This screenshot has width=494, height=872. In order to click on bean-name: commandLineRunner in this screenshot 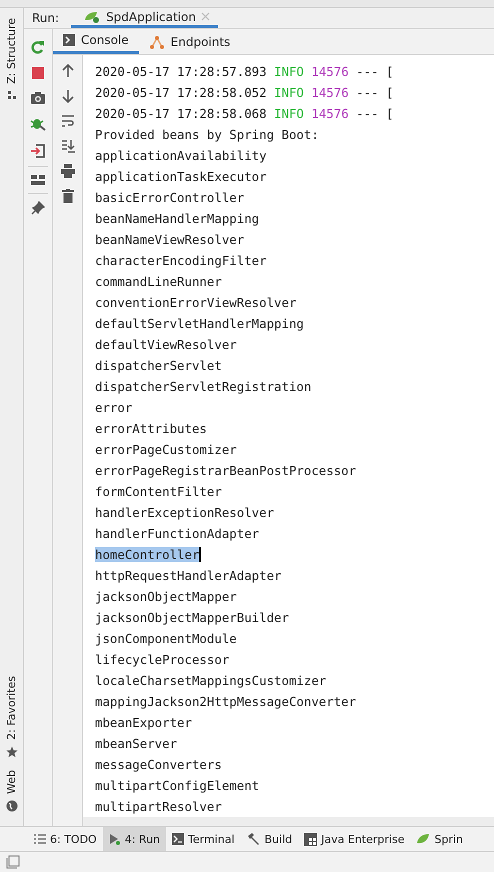, I will do `click(158, 281)`.